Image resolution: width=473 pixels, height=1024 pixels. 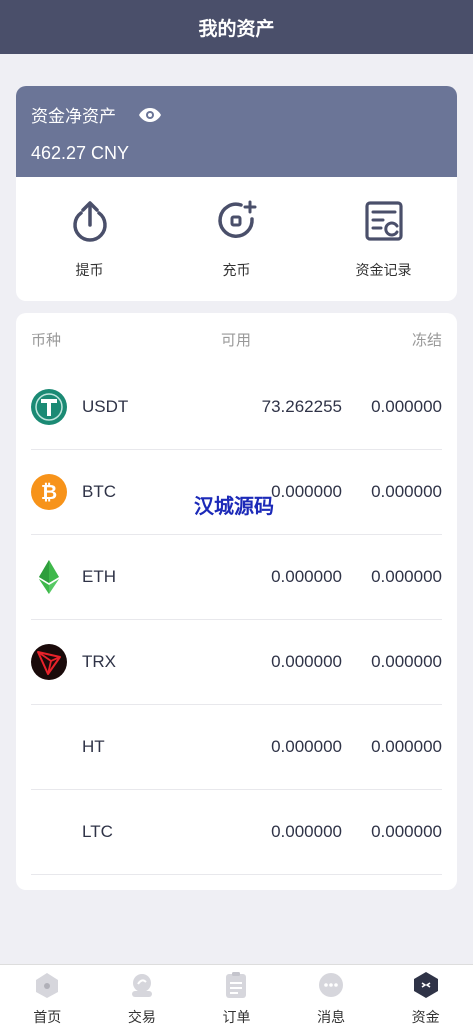 I want to click on record-button: 资金记录, so click(x=383, y=239).